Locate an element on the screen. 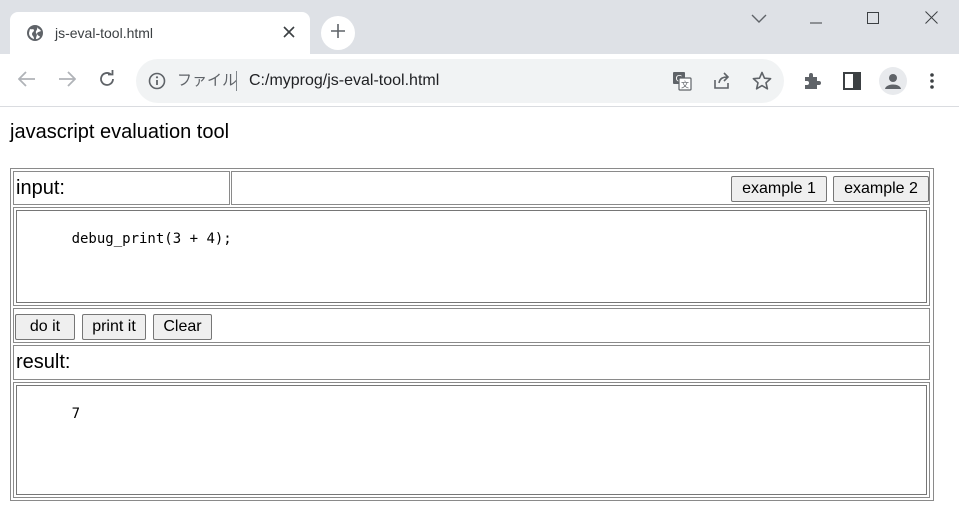 The height and width of the screenshot is (531, 959). print-it-button: print it is located at coordinates (114, 327).